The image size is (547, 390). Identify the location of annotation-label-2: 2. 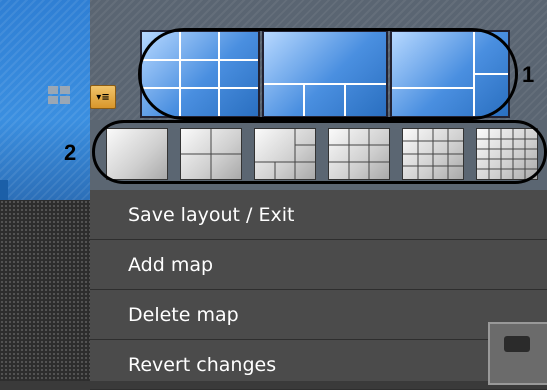
(70, 152).